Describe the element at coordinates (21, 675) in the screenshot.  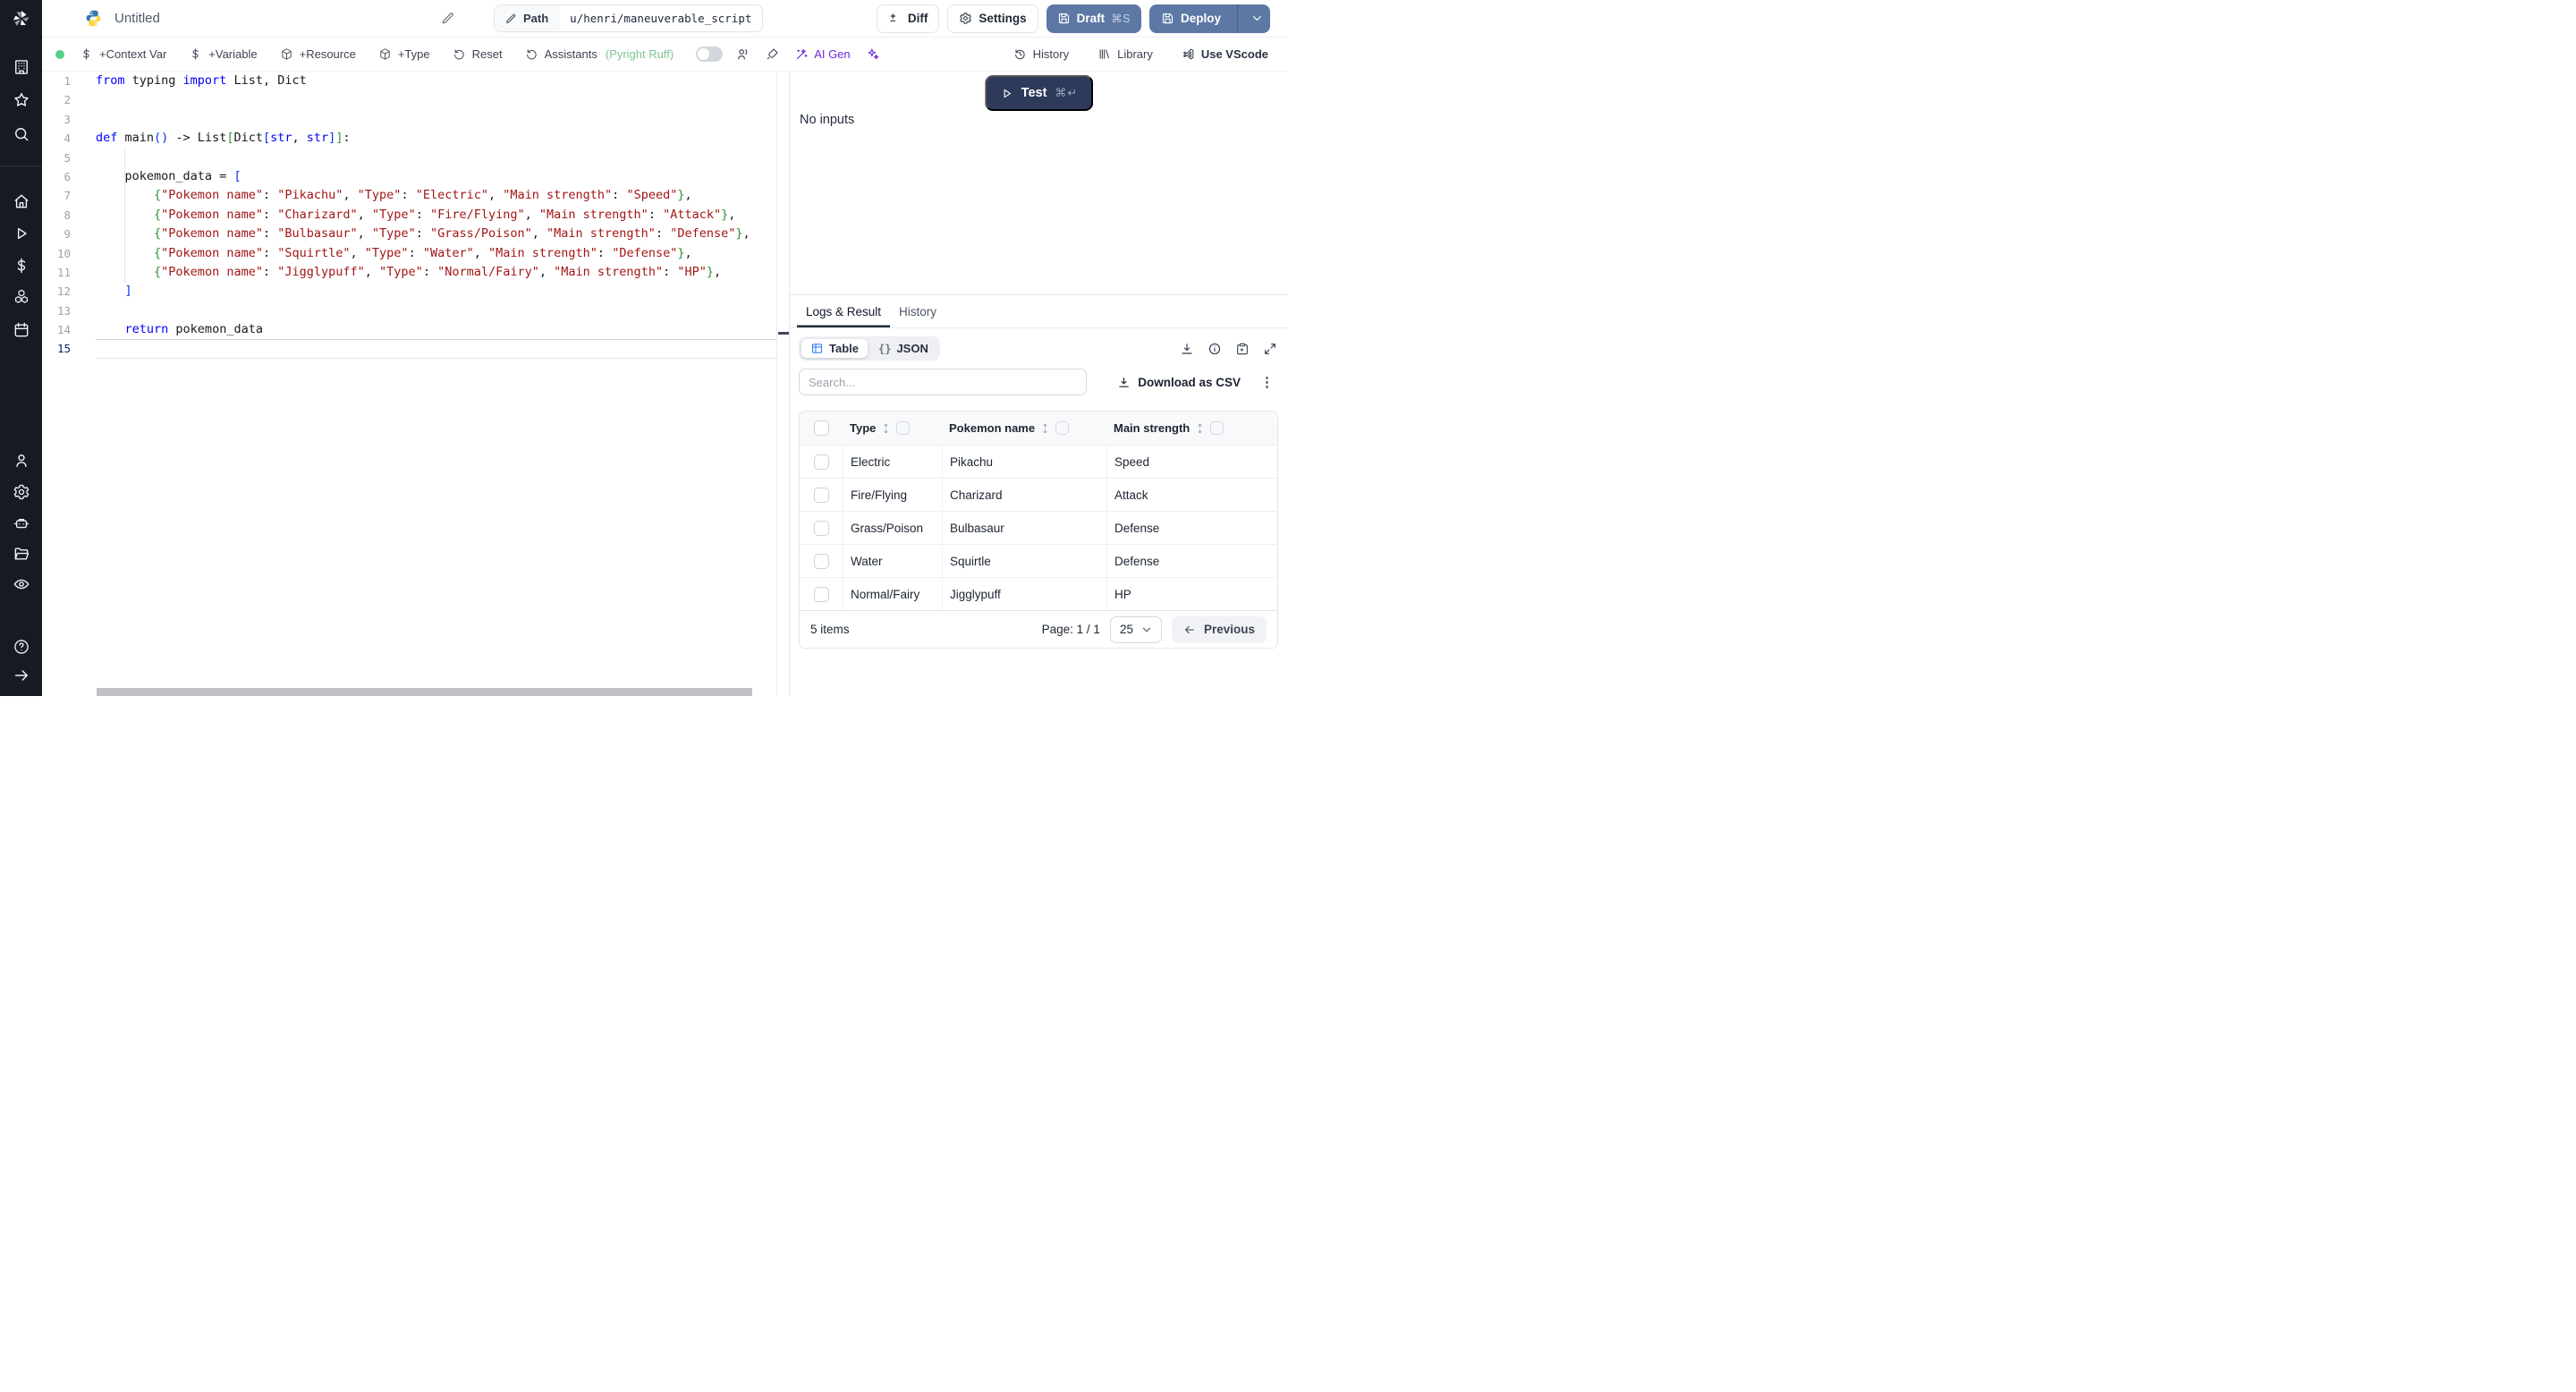
I see `expand-arrow-icon` at that location.